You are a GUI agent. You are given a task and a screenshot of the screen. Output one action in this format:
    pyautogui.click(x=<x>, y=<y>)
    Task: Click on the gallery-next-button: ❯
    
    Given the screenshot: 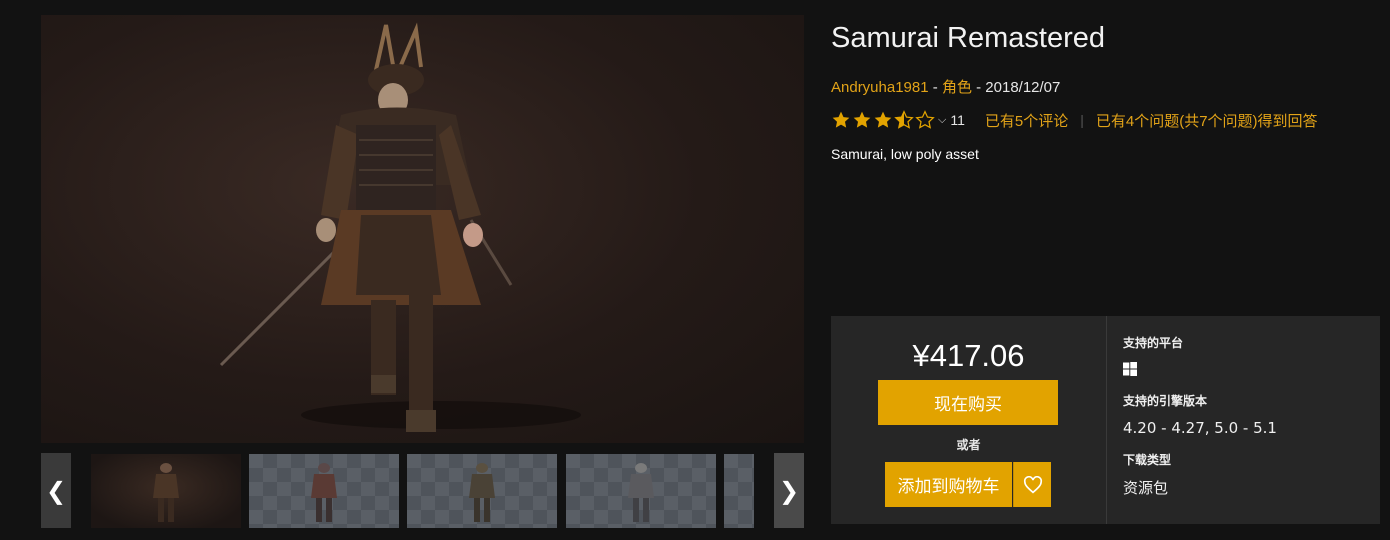 What is the action you would take?
    pyautogui.click(x=789, y=490)
    